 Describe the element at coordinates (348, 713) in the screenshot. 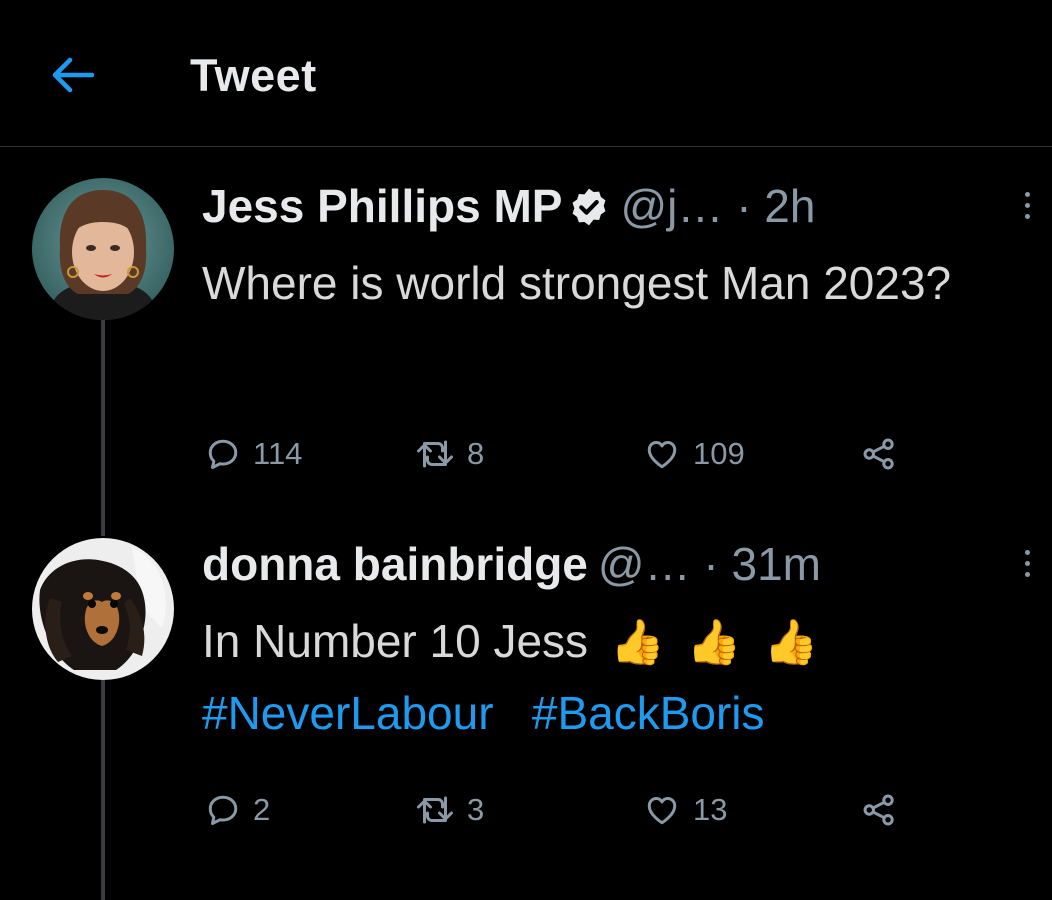

I see `hashtag-link: #NeverLabour` at that location.